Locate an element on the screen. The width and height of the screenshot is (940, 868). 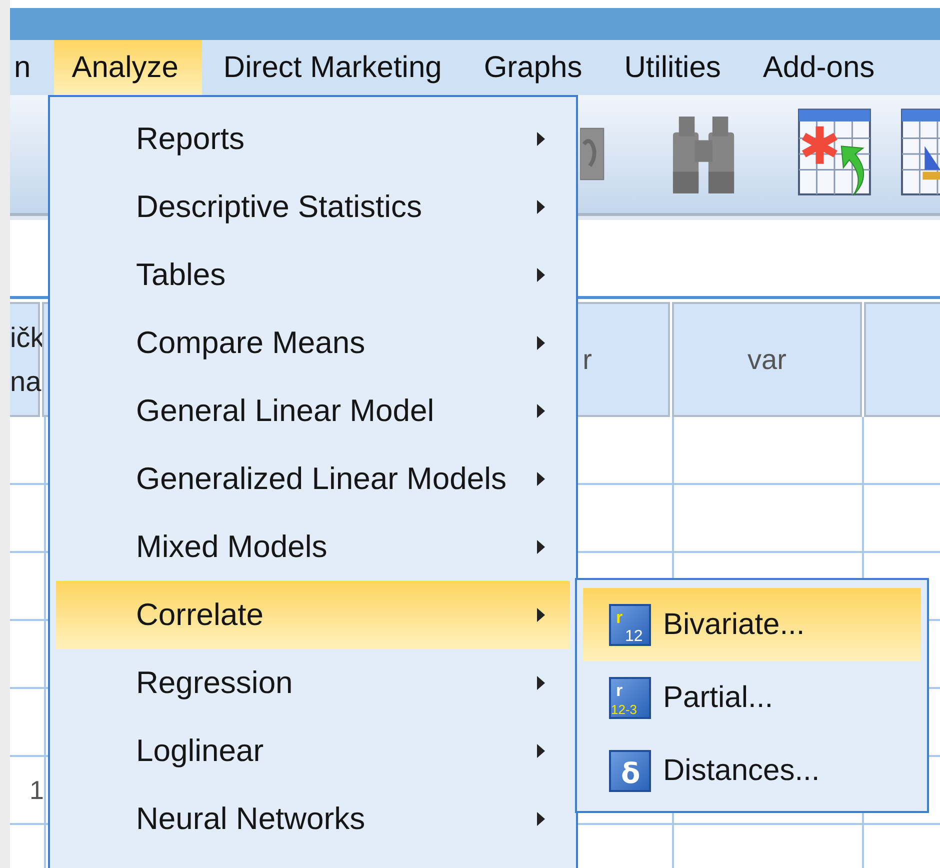
menu-item: Mixed Models is located at coordinates (313, 547).